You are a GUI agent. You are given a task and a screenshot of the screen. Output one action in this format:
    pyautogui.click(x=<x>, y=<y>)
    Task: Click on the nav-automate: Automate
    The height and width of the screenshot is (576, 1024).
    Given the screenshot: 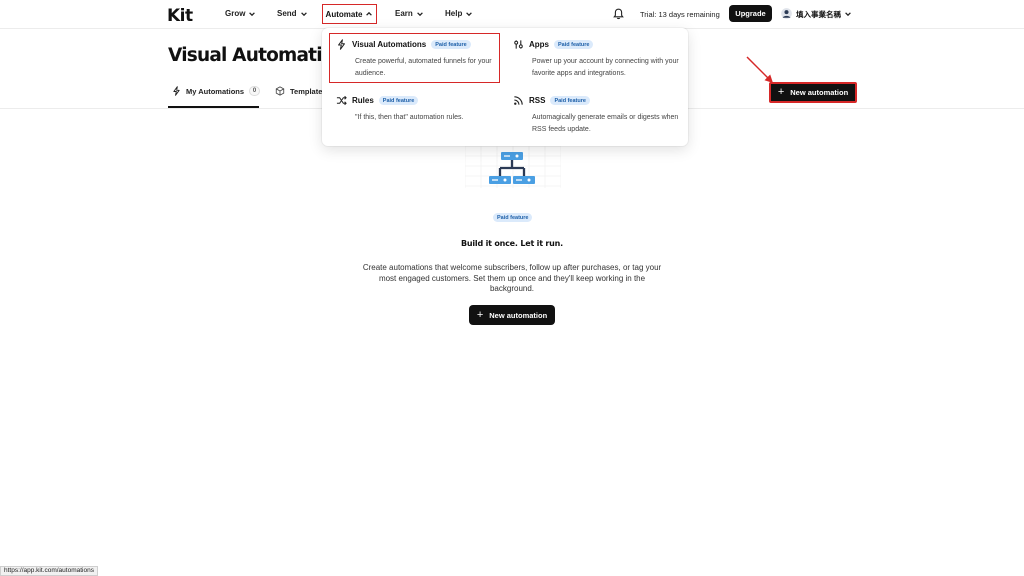 What is the action you would take?
    pyautogui.click(x=349, y=14)
    